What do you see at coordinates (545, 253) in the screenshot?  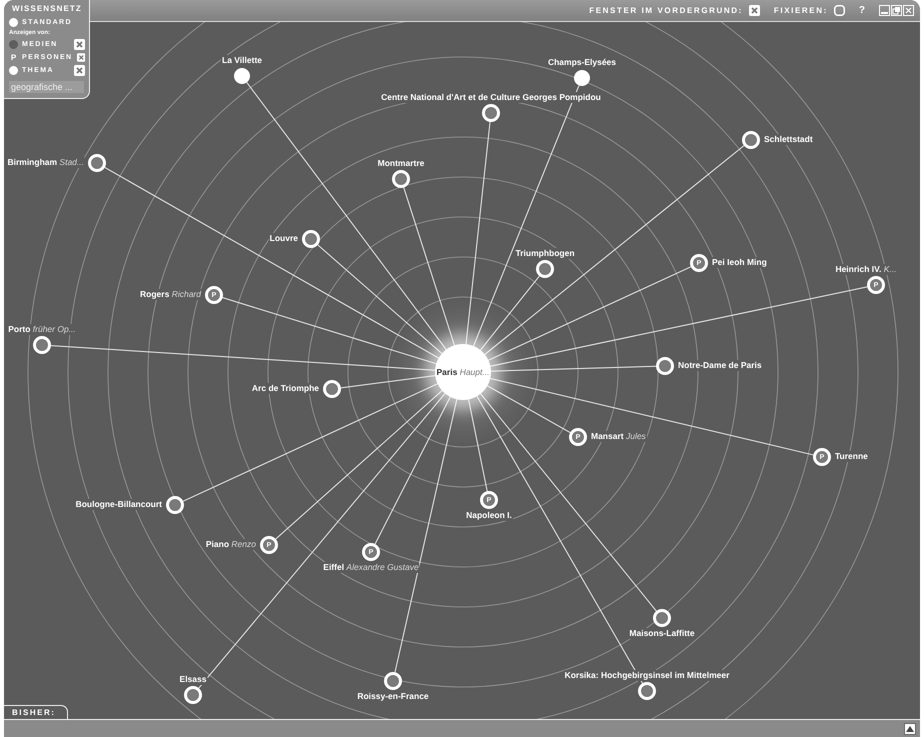 I see `node-label: Triumphbogen` at bounding box center [545, 253].